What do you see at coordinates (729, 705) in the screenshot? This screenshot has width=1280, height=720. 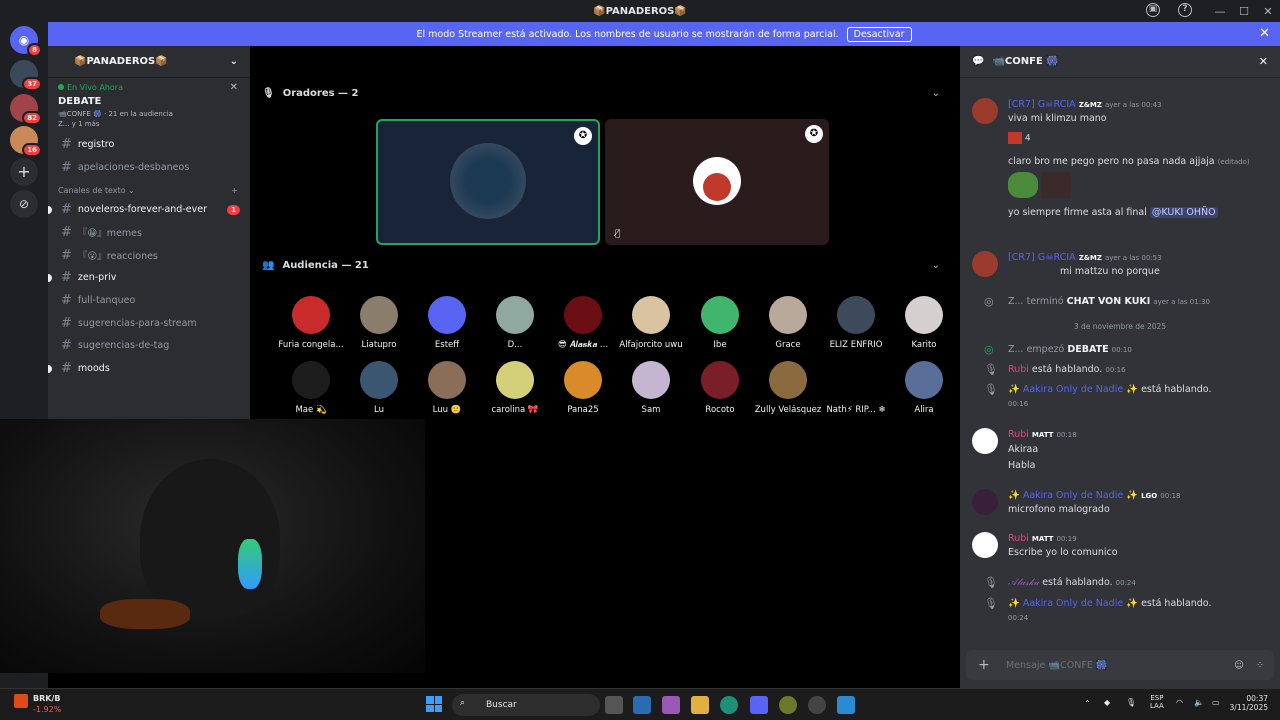 I see `edge-icon` at bounding box center [729, 705].